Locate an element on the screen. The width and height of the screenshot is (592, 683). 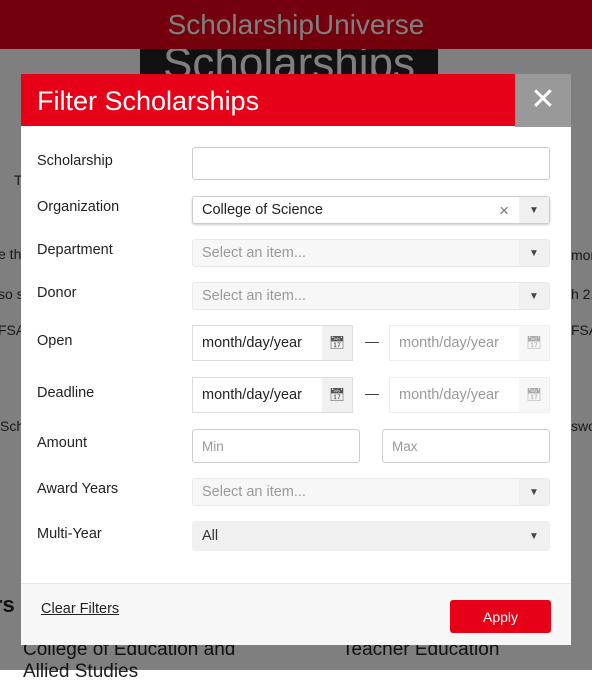
scholarship-input is located at coordinates (371, 163).